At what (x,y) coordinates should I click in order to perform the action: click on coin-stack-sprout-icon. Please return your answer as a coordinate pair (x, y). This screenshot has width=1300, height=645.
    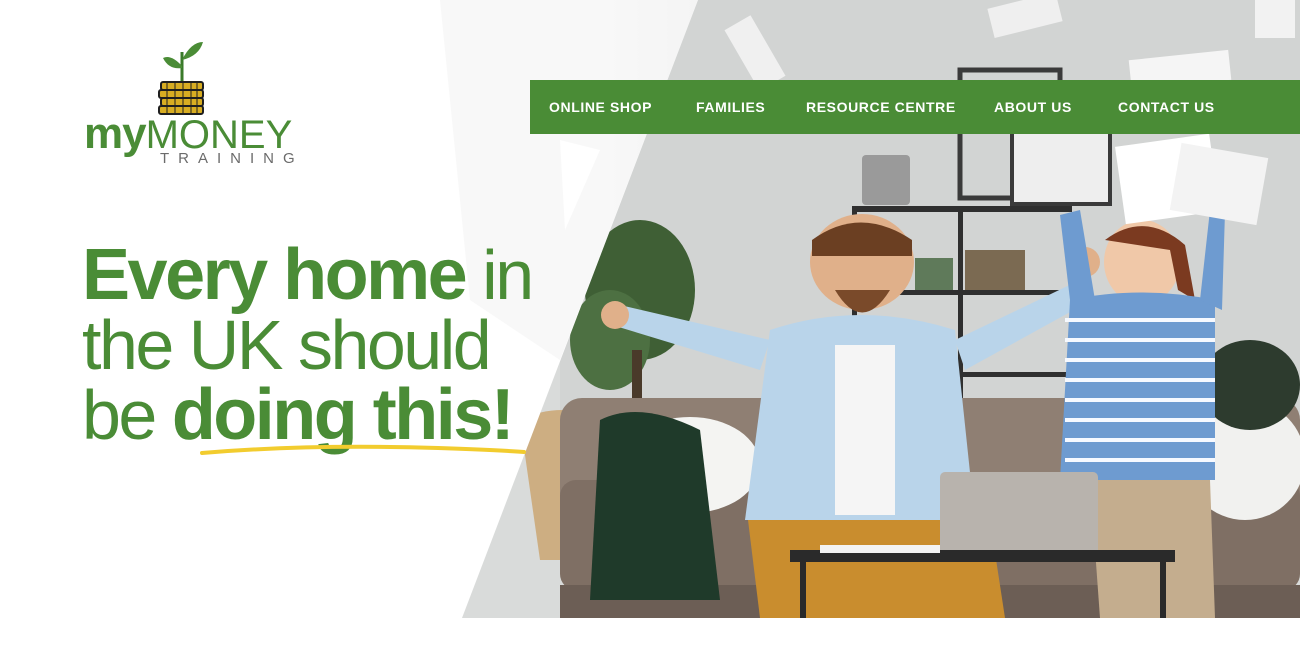
    Looking at the image, I should click on (181, 78).